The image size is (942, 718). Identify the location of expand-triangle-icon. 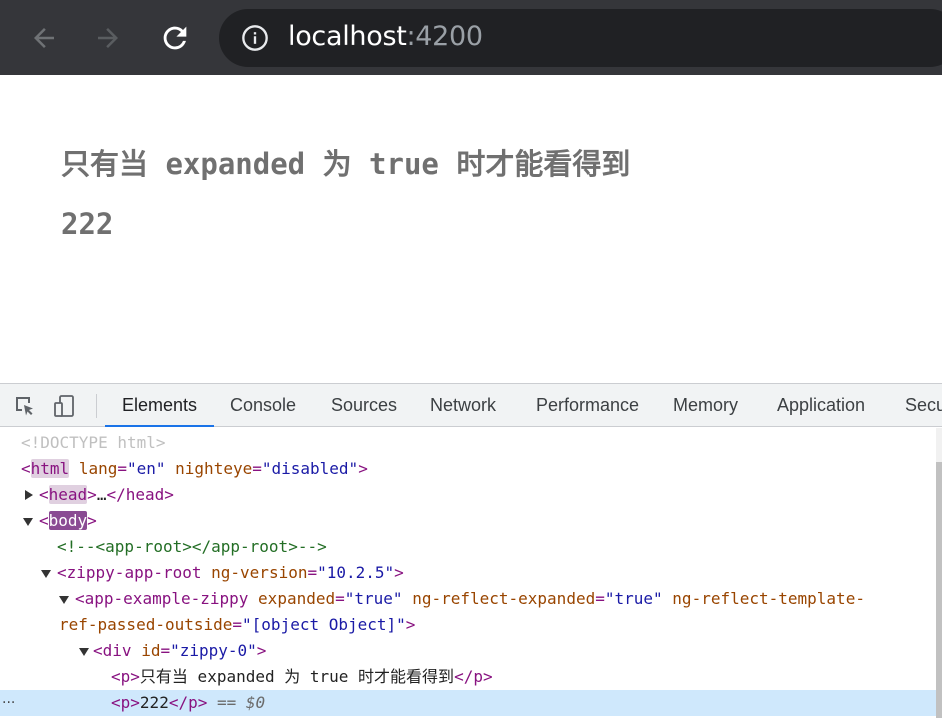
(29, 495).